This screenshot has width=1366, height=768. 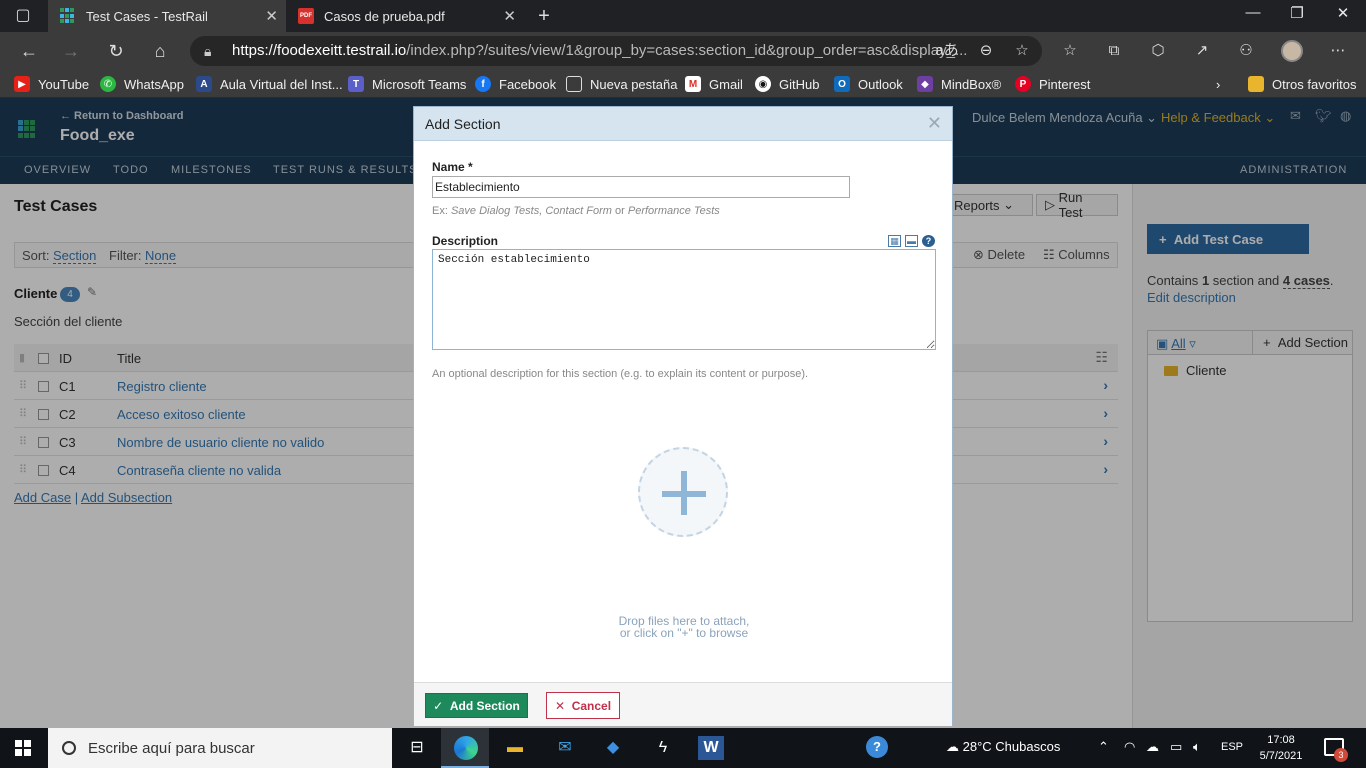 What do you see at coordinates (1158, 51) in the screenshot?
I see `extensions-icon: ⬡` at bounding box center [1158, 51].